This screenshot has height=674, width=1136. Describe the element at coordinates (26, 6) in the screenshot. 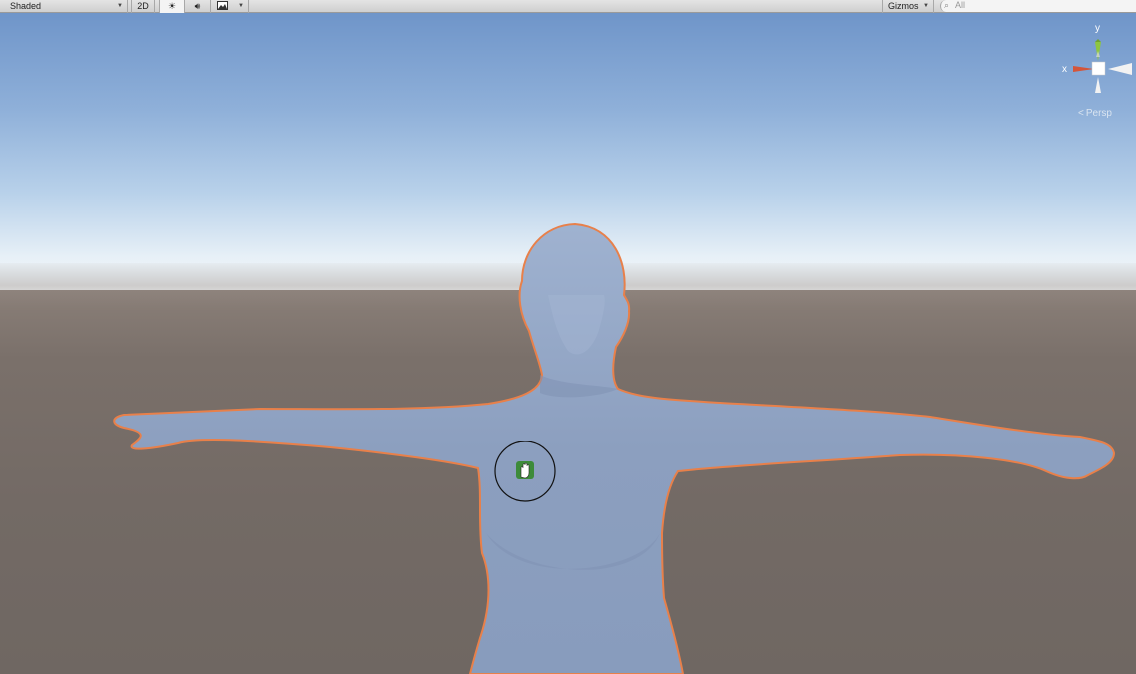

I see `draw-mode-label: Shaded` at that location.